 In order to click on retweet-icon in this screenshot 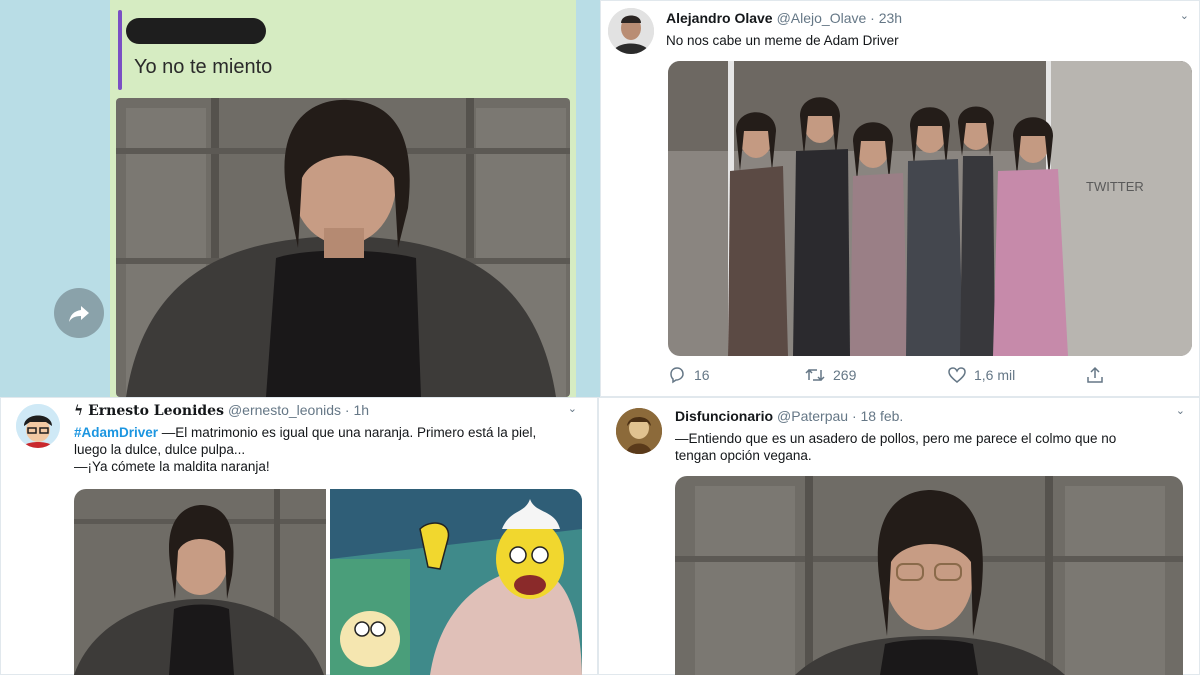, I will do `click(815, 375)`.